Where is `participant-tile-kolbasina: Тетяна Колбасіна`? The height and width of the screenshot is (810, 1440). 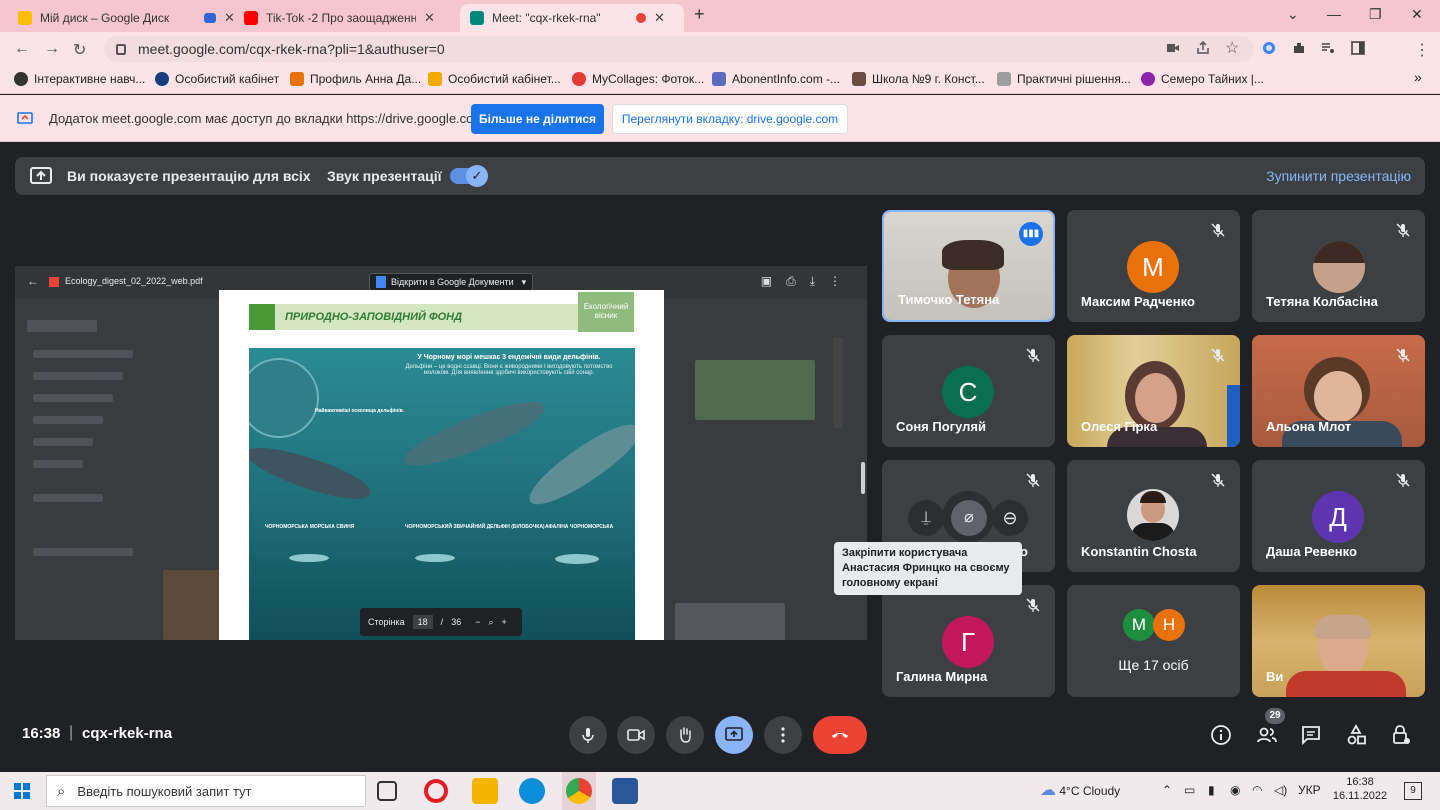 participant-tile-kolbasina: Тетяна Колбасіна is located at coordinates (1338, 266).